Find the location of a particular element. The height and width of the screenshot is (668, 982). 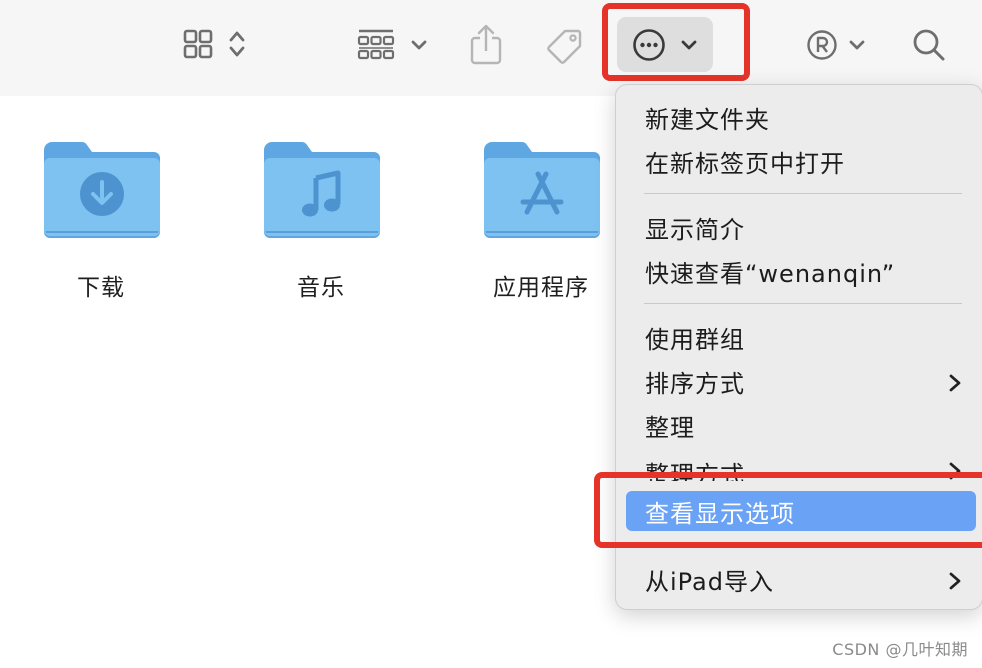

menu-item-label: 显示简介 is located at coordinates (695, 229).